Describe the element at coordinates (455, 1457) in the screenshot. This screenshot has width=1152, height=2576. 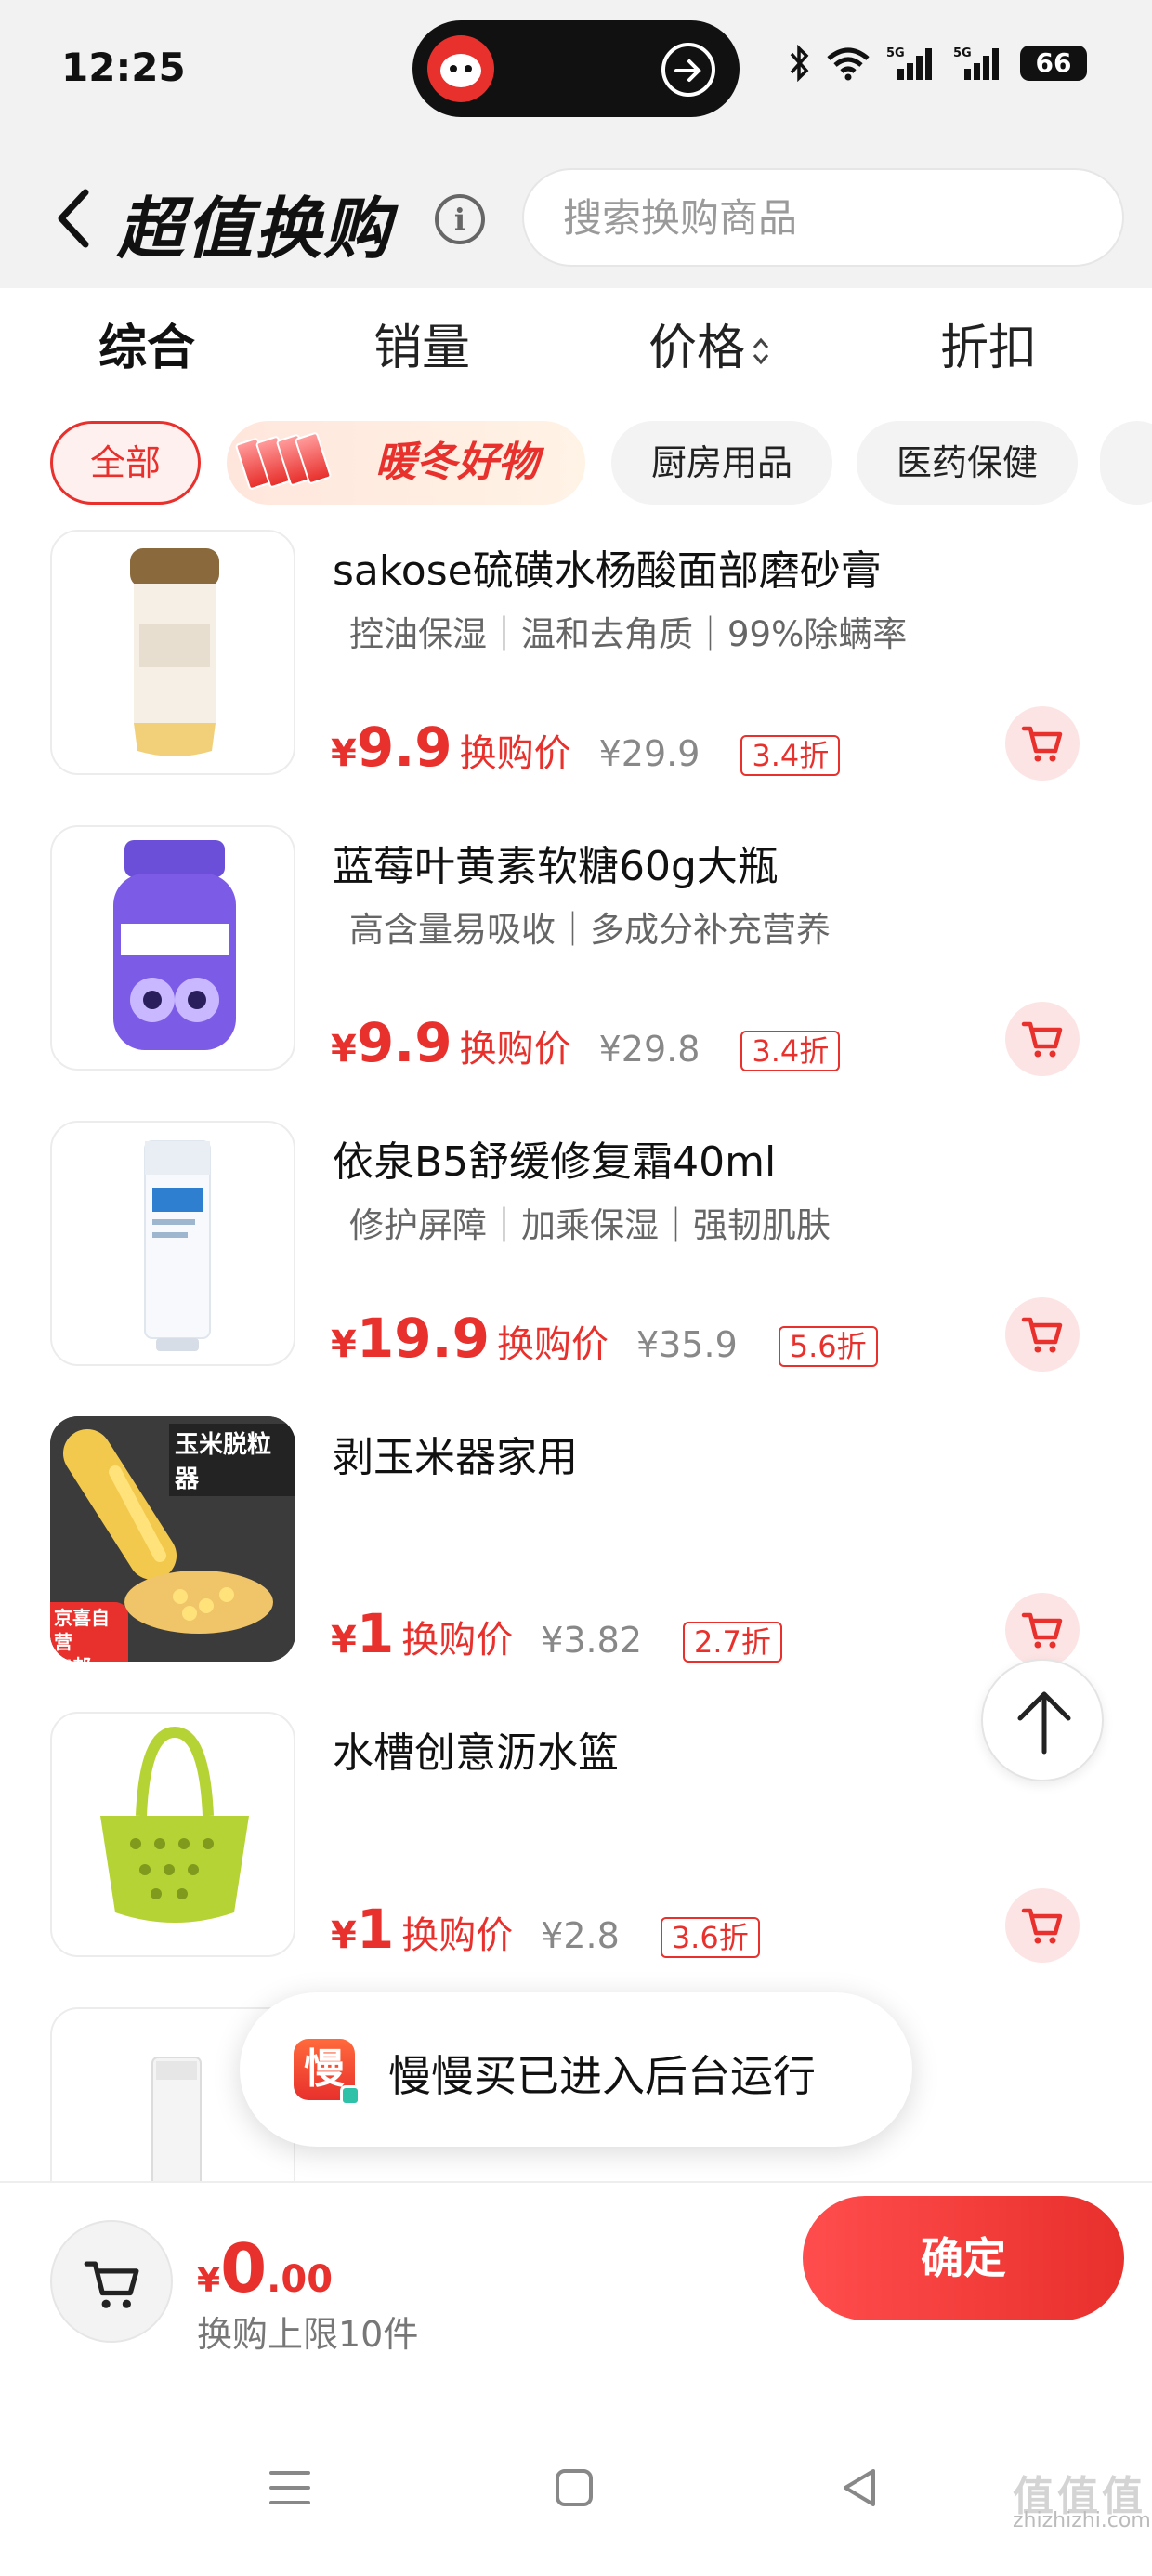
I see `item-name: 剥玉米器家用` at that location.